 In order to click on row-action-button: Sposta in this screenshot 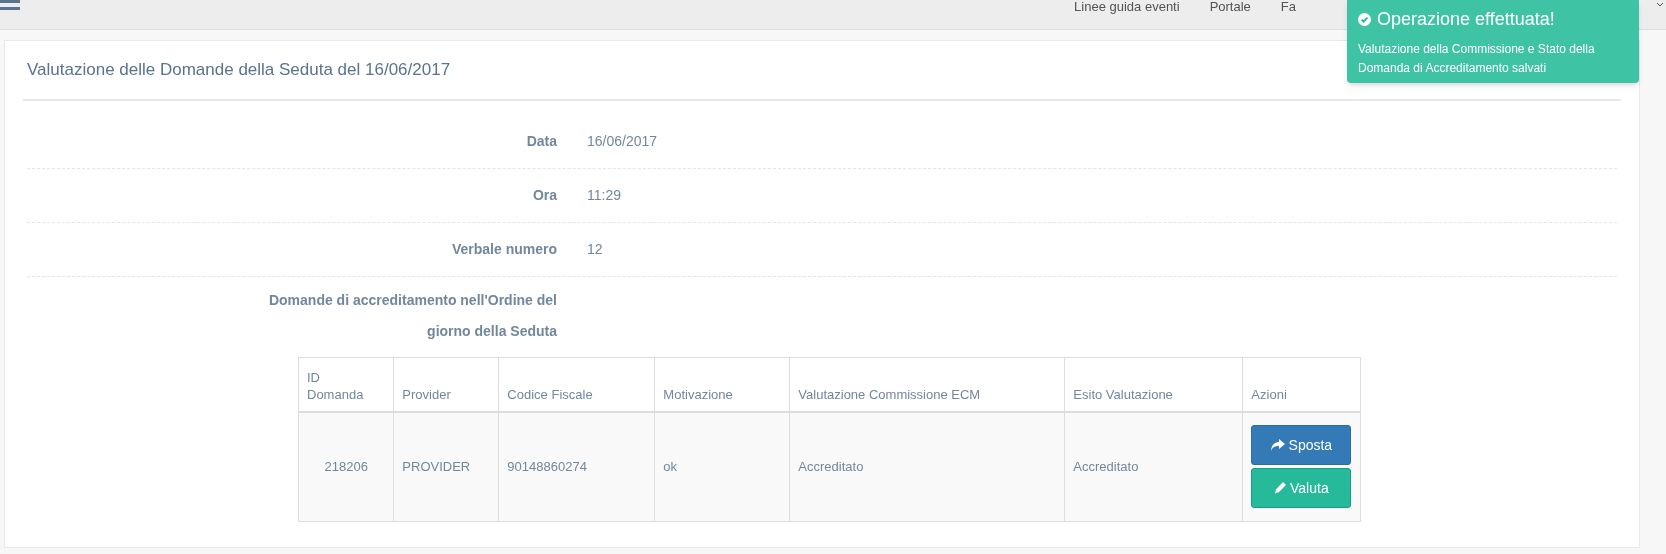, I will do `click(1301, 445)`.